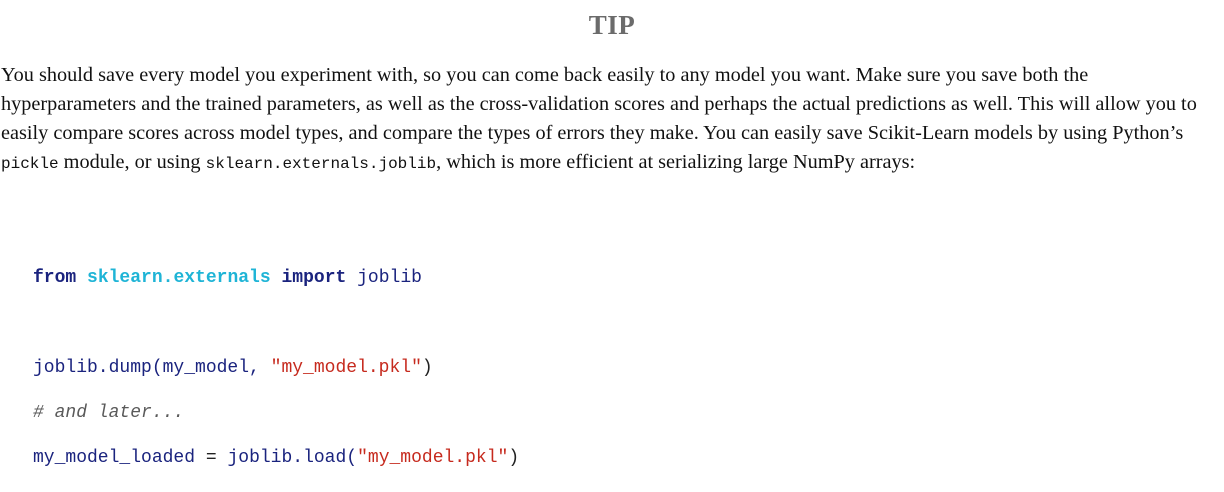 This screenshot has height=492, width=1224. What do you see at coordinates (132, 162) in the screenshot?
I see `paragraph-text-2: module, or using` at bounding box center [132, 162].